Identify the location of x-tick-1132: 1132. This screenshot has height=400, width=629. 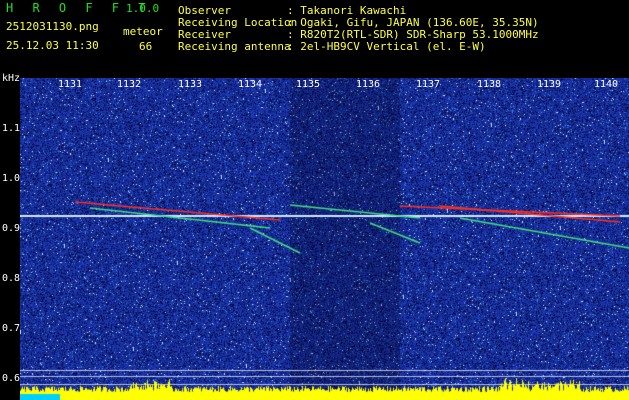
(129, 84).